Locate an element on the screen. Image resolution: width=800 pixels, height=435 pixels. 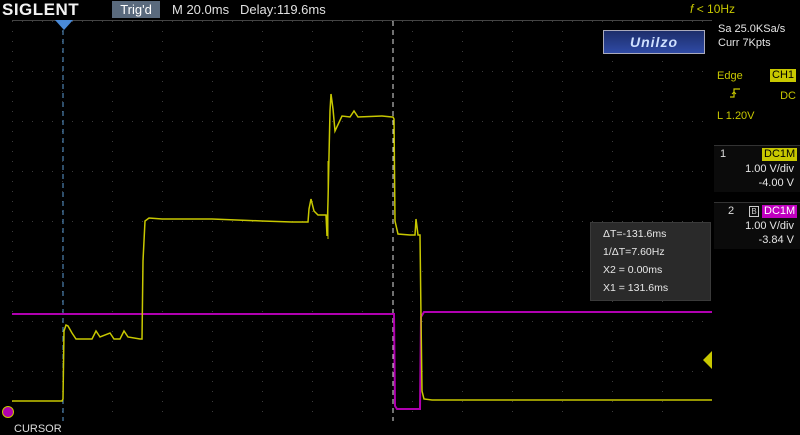
timebase-readout: M 20.0ms is located at coordinates (200, 9).